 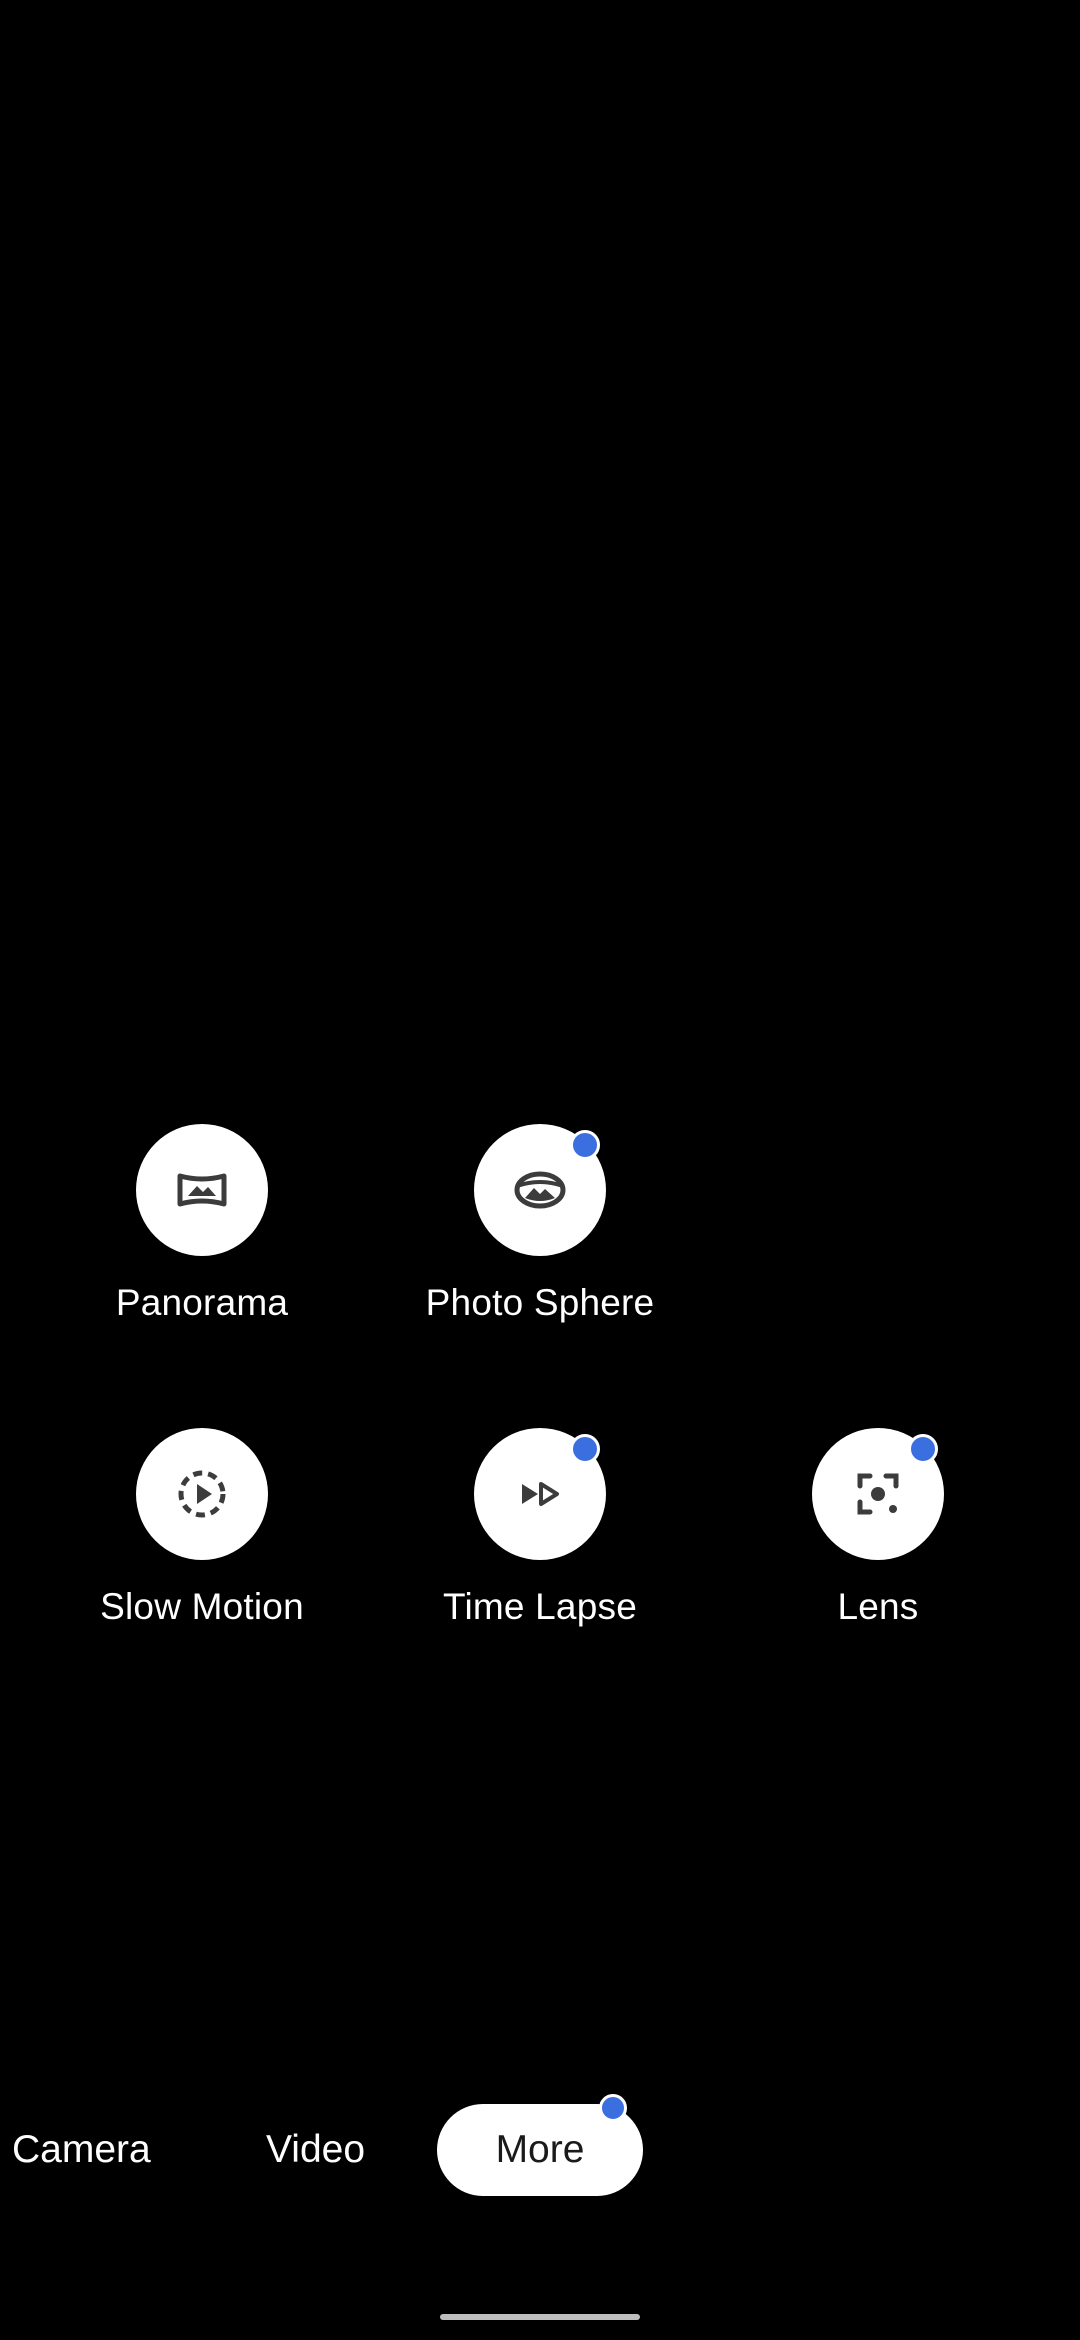 What do you see at coordinates (202, 1606) in the screenshot?
I see `mode-label-slow-motion: Slow Motion` at bounding box center [202, 1606].